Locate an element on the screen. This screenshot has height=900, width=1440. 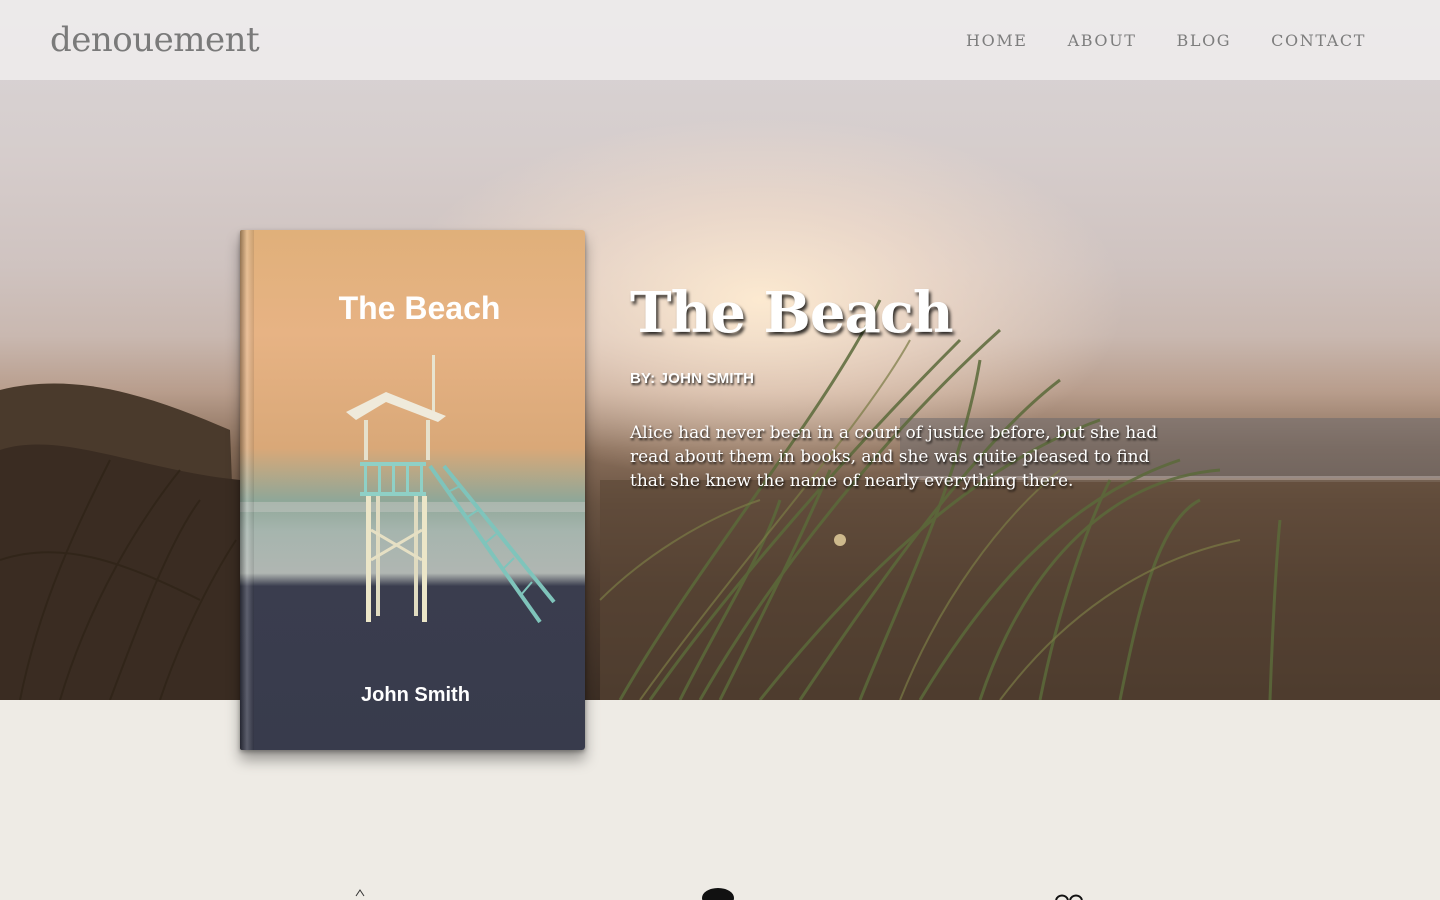
glasses-icon is located at coordinates (1069, 897).